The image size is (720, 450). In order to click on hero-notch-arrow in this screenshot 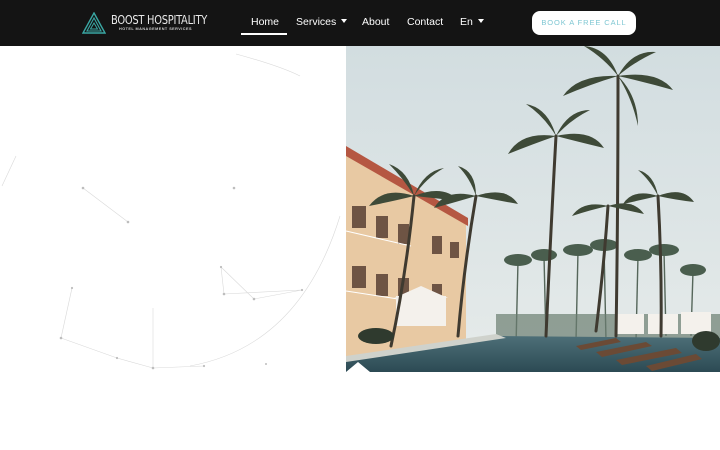, I will do `click(358, 367)`.